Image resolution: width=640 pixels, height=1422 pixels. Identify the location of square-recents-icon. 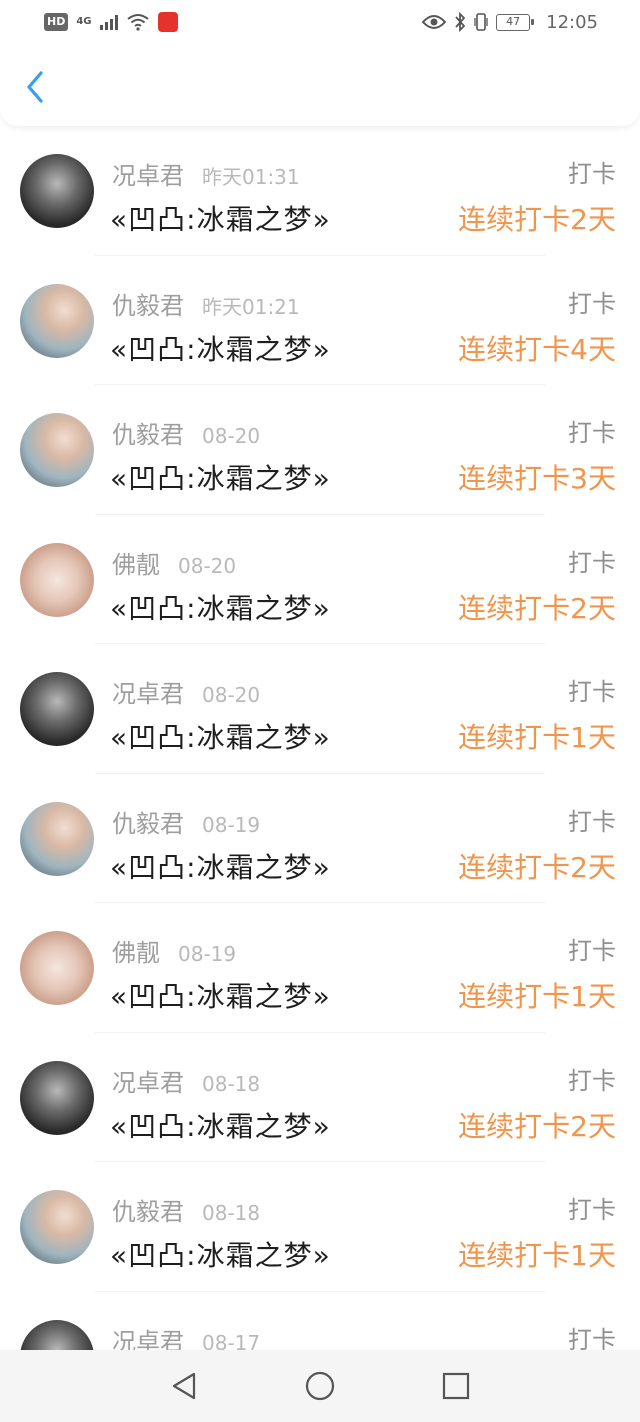
(456, 1386).